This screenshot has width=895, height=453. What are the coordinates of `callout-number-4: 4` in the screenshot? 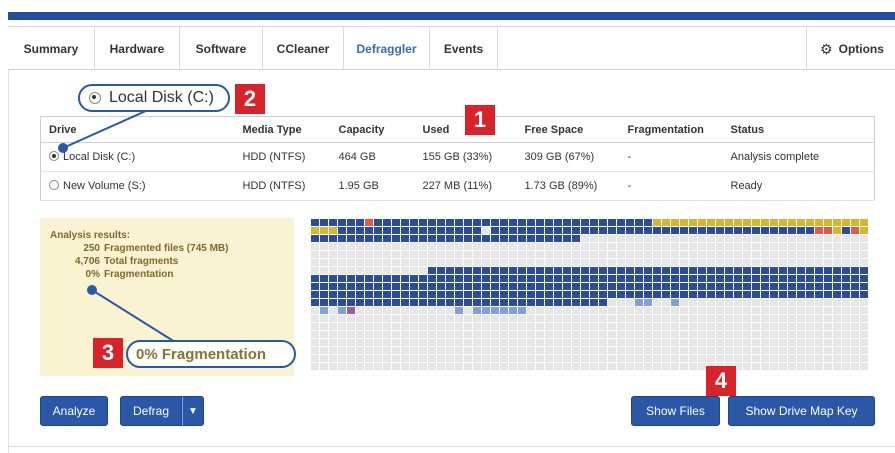 It's located at (721, 381).